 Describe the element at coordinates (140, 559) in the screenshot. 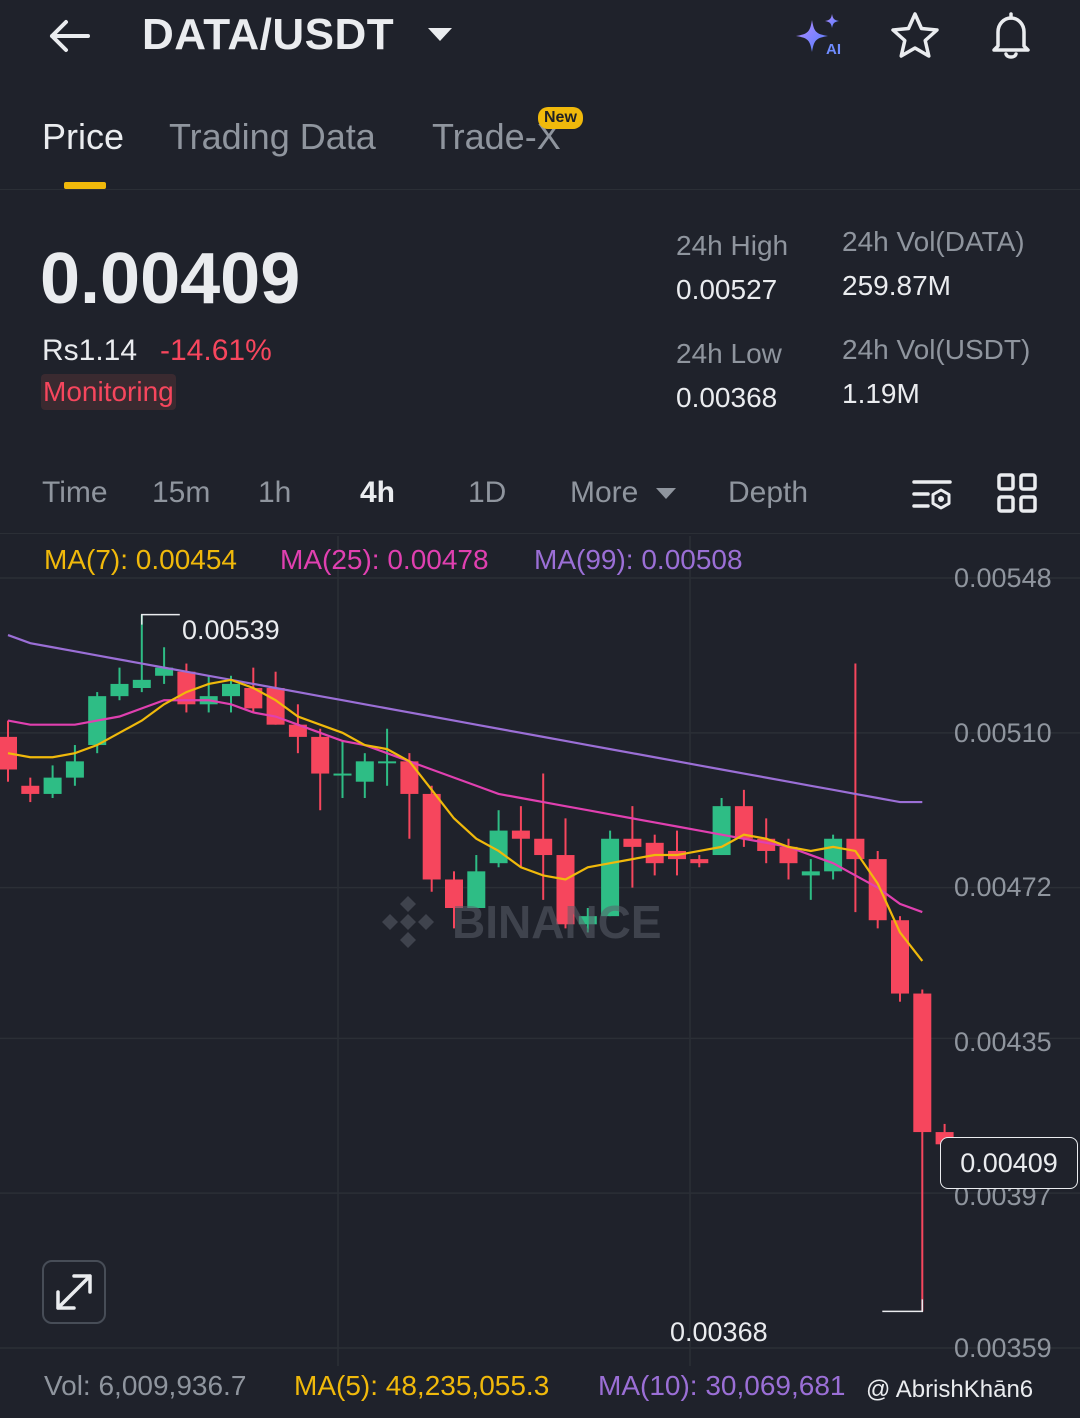

I see `ma7-legend: MA(7): 0.00454` at that location.